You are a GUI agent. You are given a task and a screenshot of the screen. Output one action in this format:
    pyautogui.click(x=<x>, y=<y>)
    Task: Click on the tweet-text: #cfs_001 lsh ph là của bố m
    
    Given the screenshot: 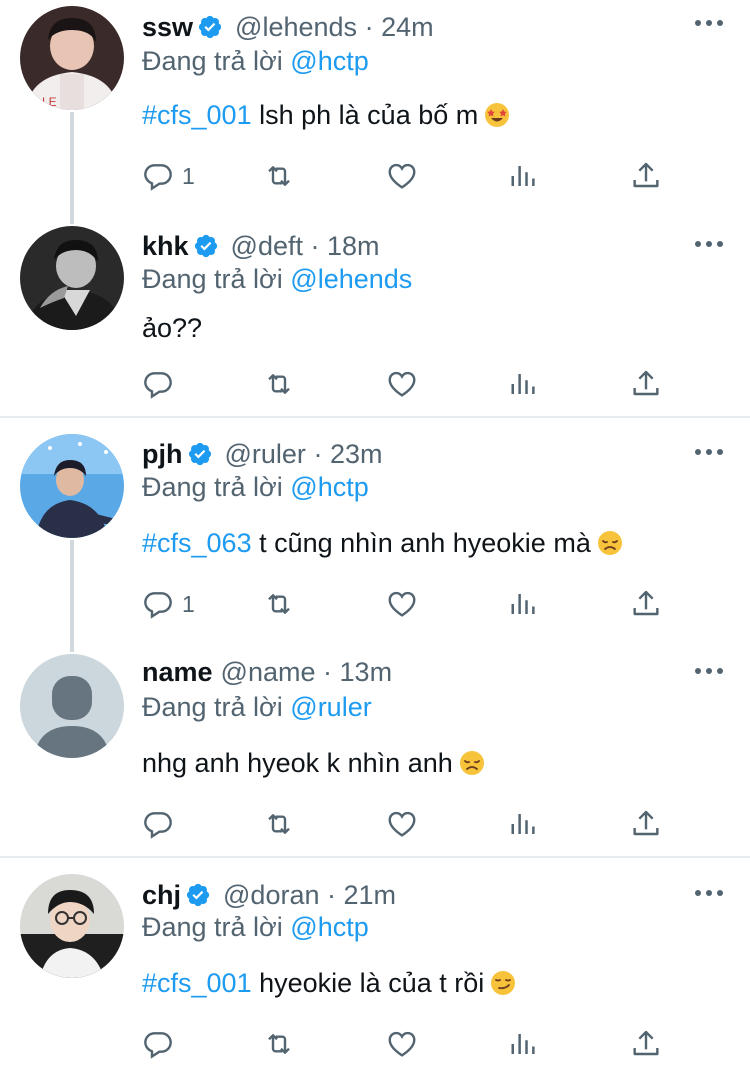 What is the action you would take?
    pyautogui.click(x=326, y=115)
    